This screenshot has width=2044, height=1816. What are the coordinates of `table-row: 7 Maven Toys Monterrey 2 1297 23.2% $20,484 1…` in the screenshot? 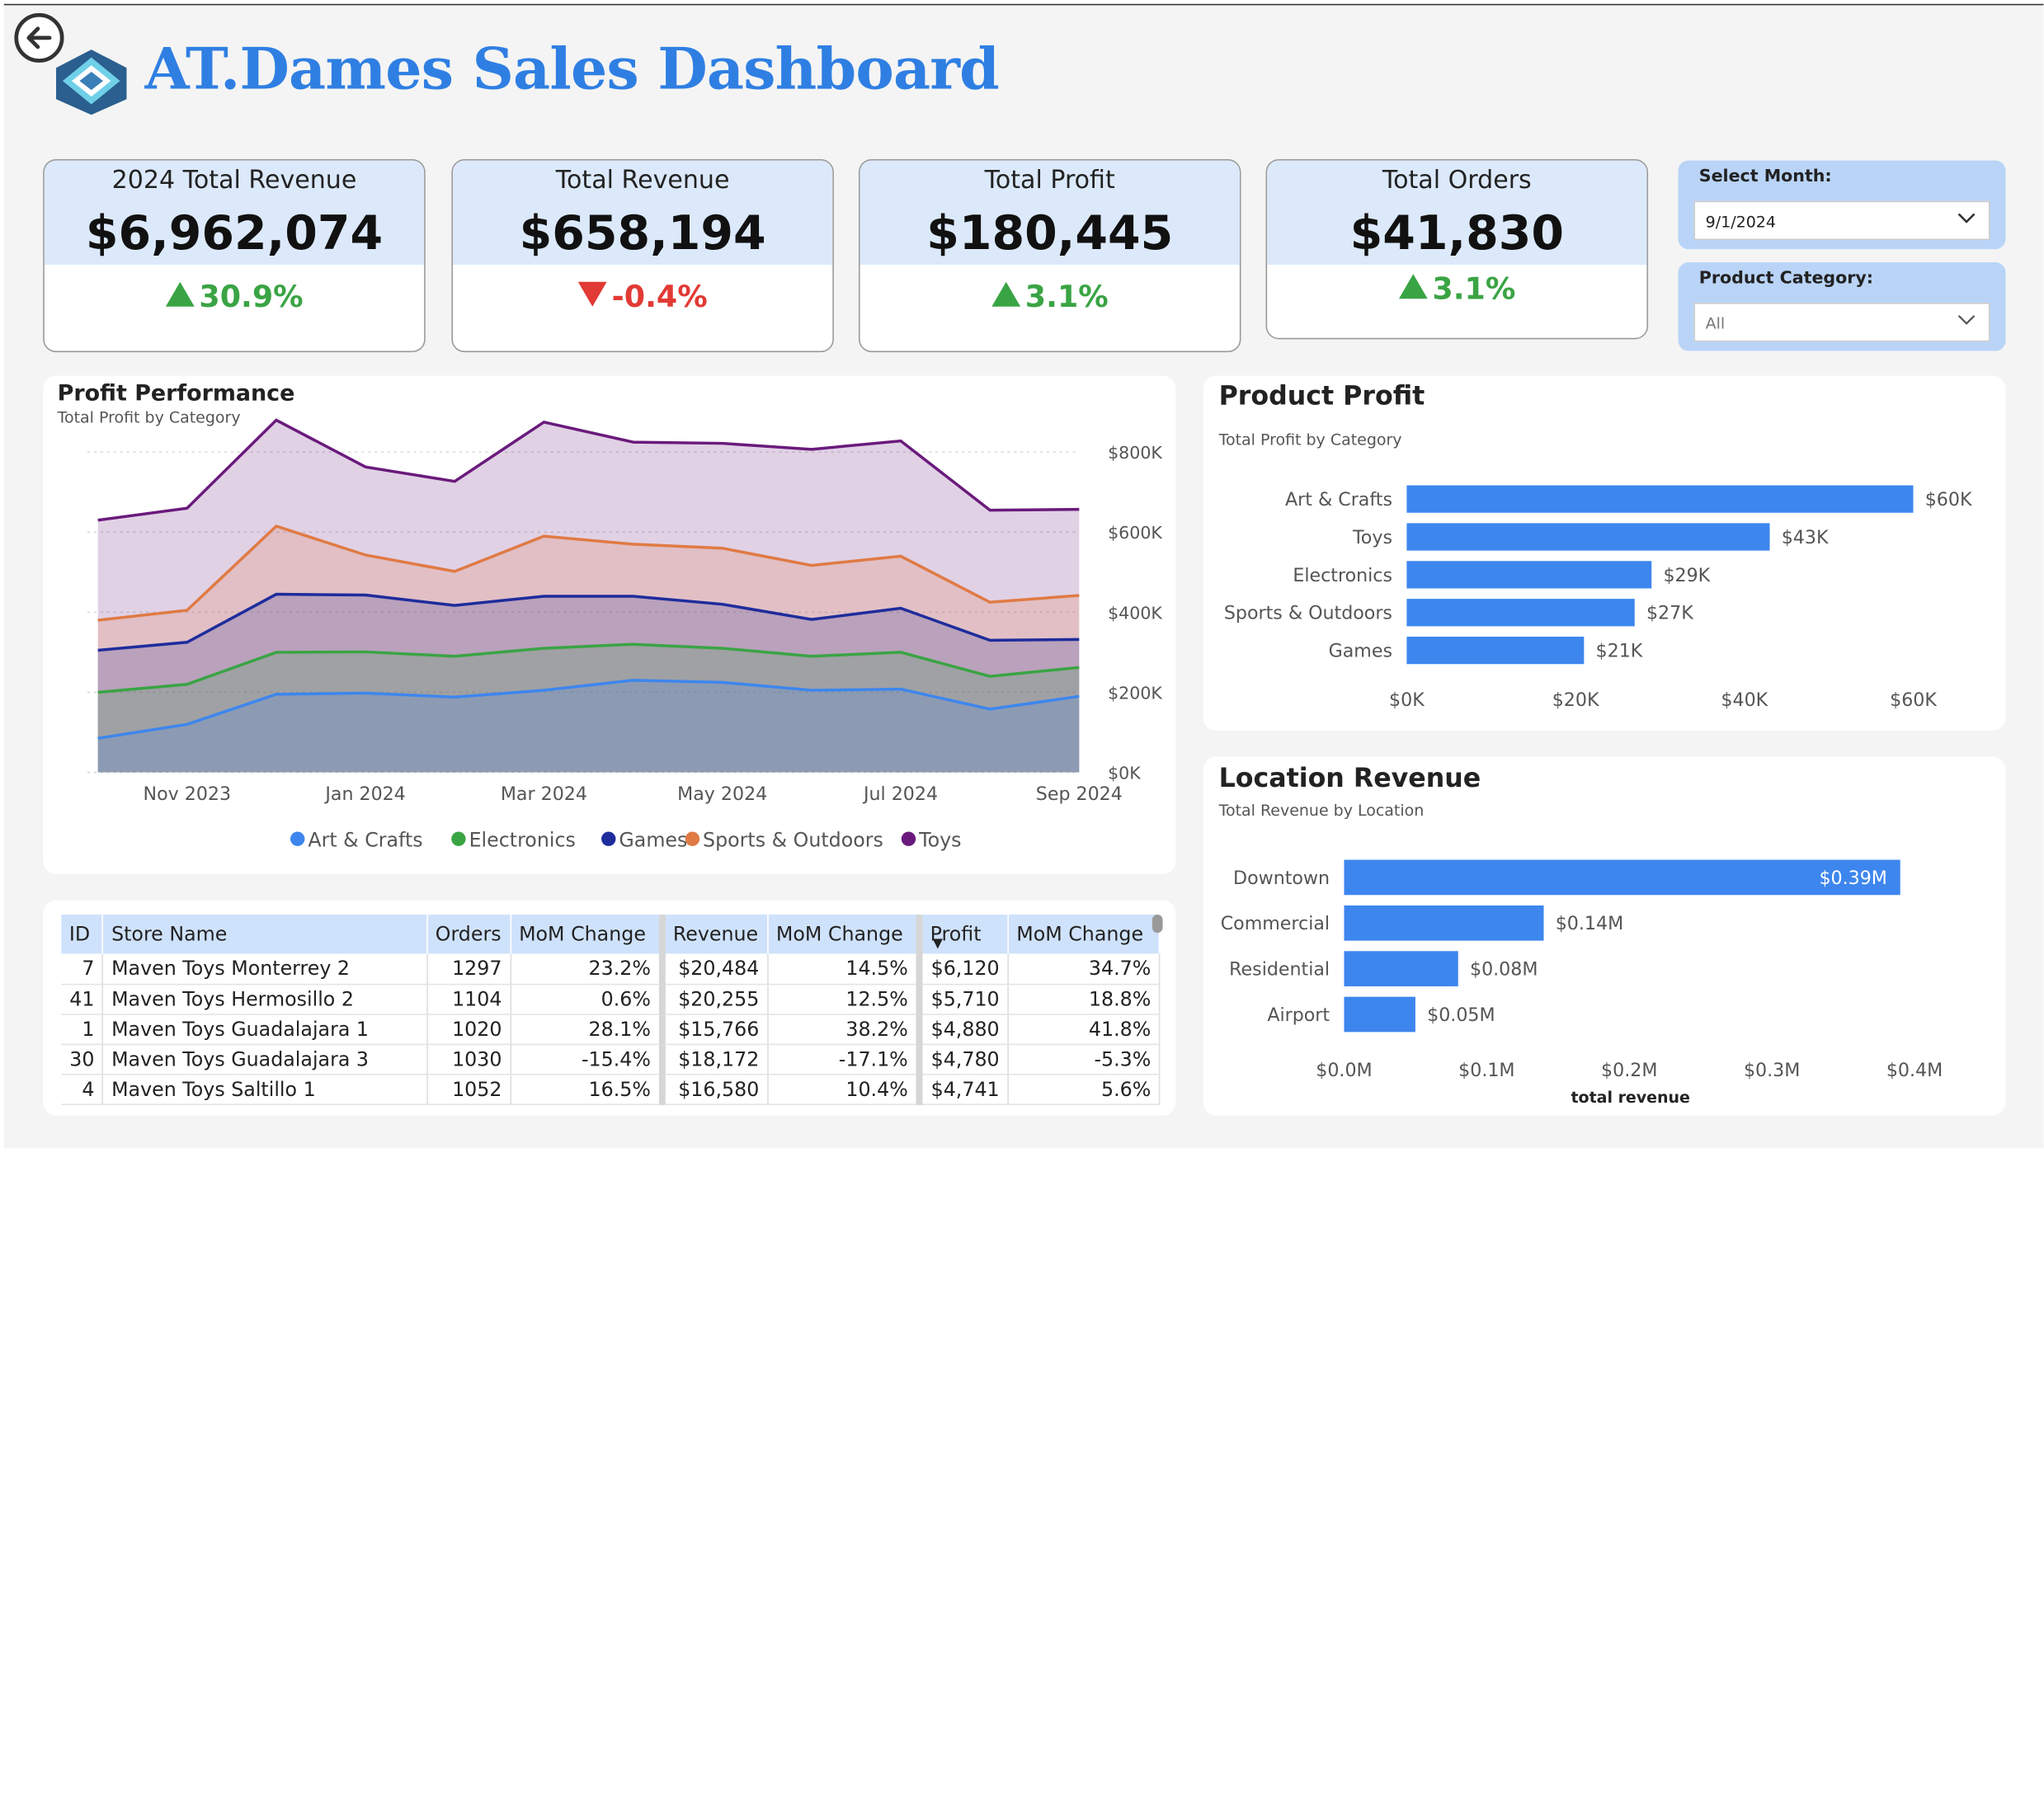 It's located at (611, 969).